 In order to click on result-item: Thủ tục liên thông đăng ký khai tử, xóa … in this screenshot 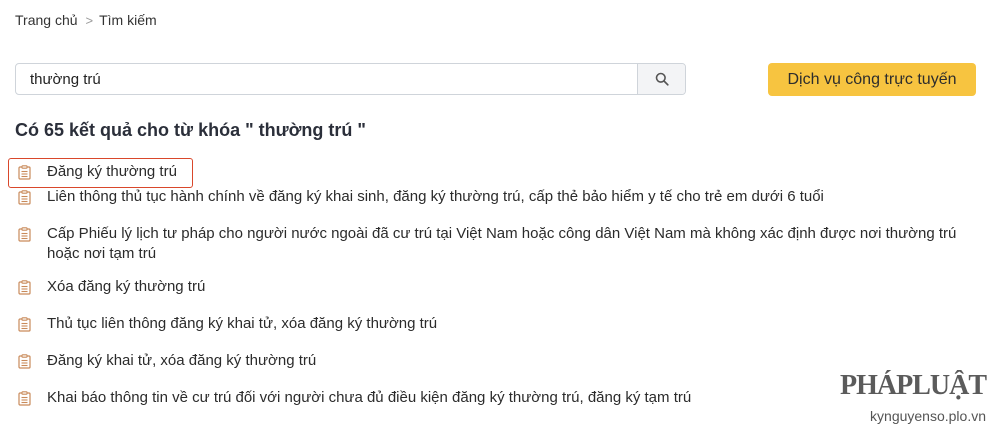, I will do `click(502, 324)`.